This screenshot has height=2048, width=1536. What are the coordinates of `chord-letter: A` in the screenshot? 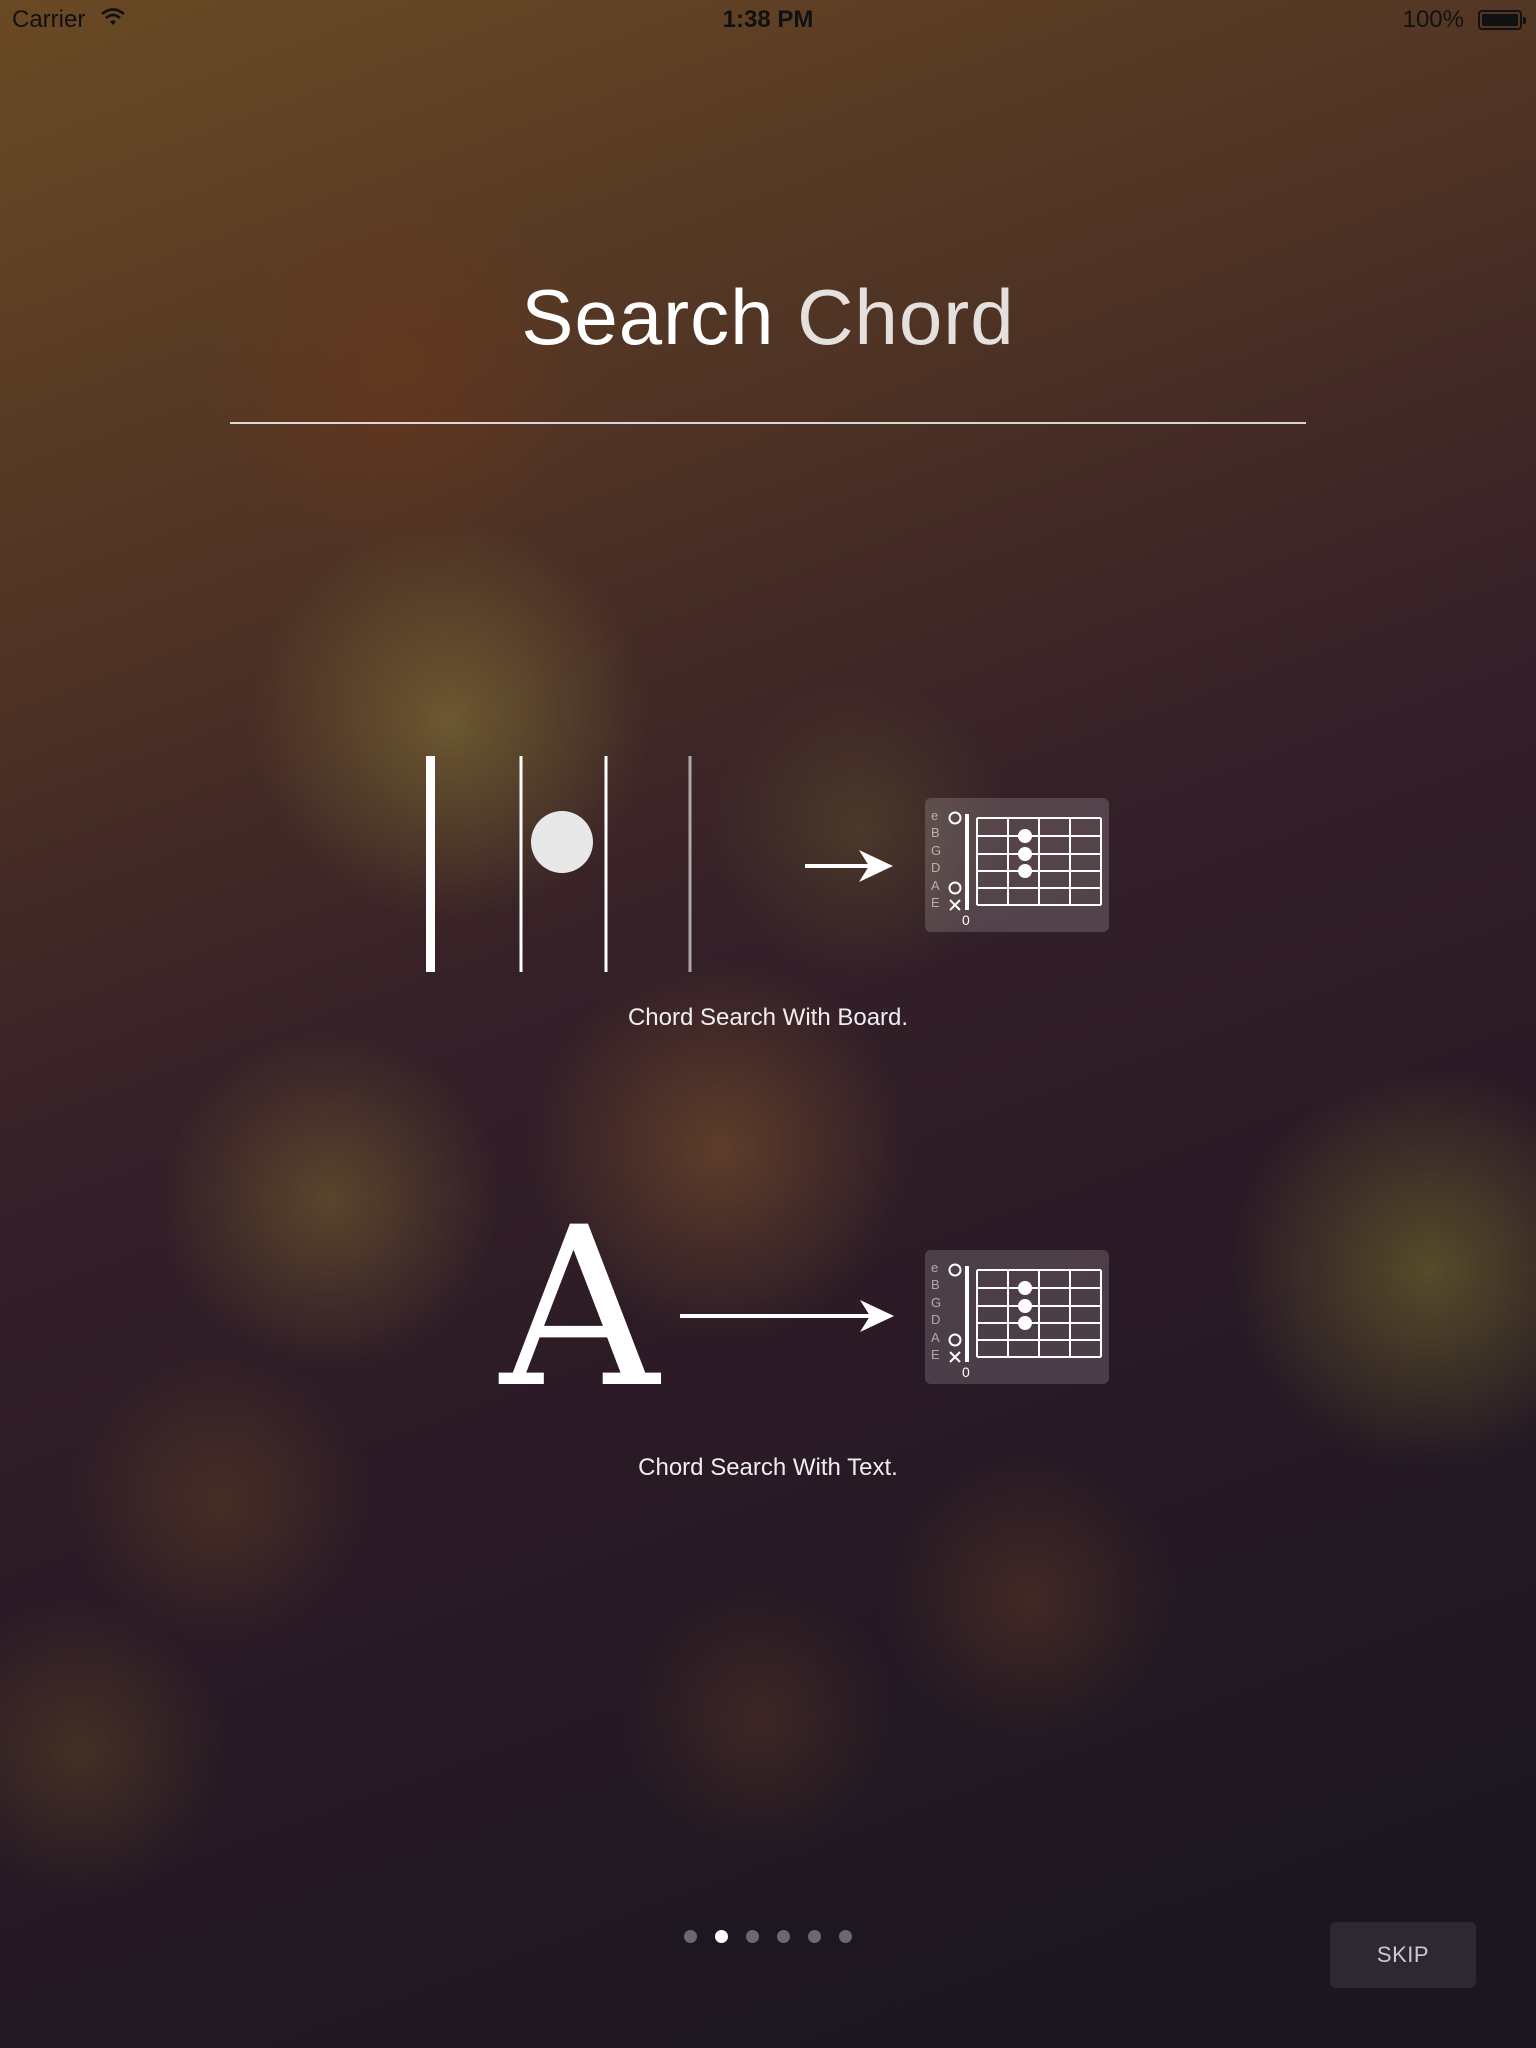 It's located at (579, 1308).